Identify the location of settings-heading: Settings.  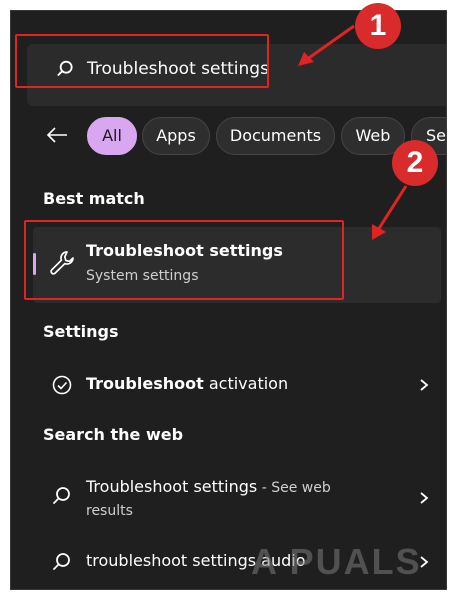
(81, 331).